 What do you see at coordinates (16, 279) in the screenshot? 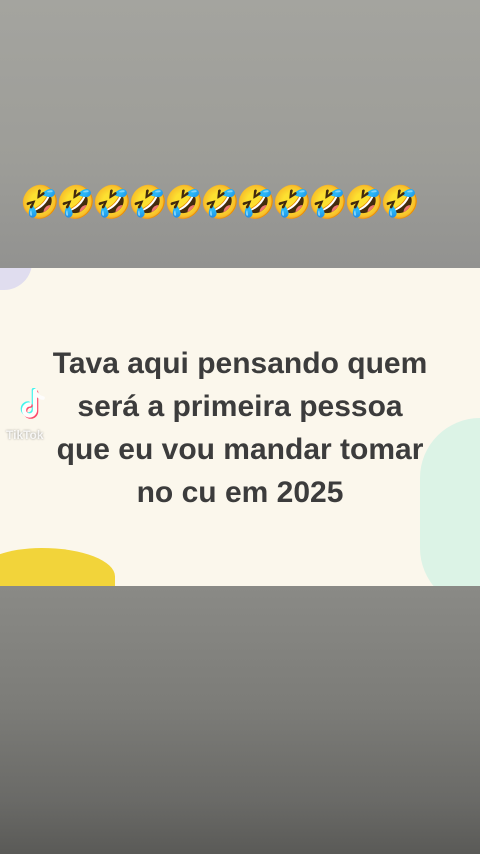
I see `lavender-blob-decoration` at bounding box center [16, 279].